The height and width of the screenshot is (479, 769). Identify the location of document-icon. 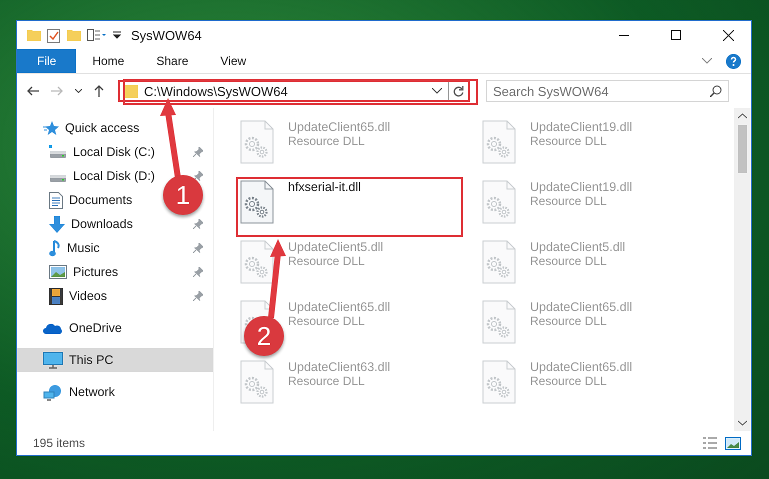
(56, 200).